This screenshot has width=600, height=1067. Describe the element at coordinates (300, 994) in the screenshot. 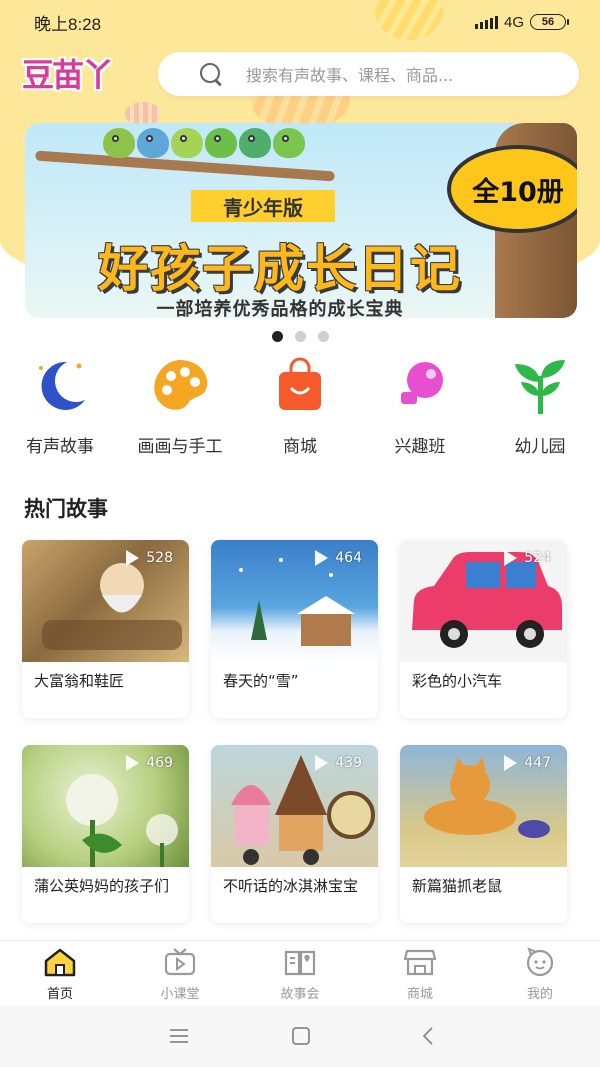

I see `tab-label: 故事会` at that location.